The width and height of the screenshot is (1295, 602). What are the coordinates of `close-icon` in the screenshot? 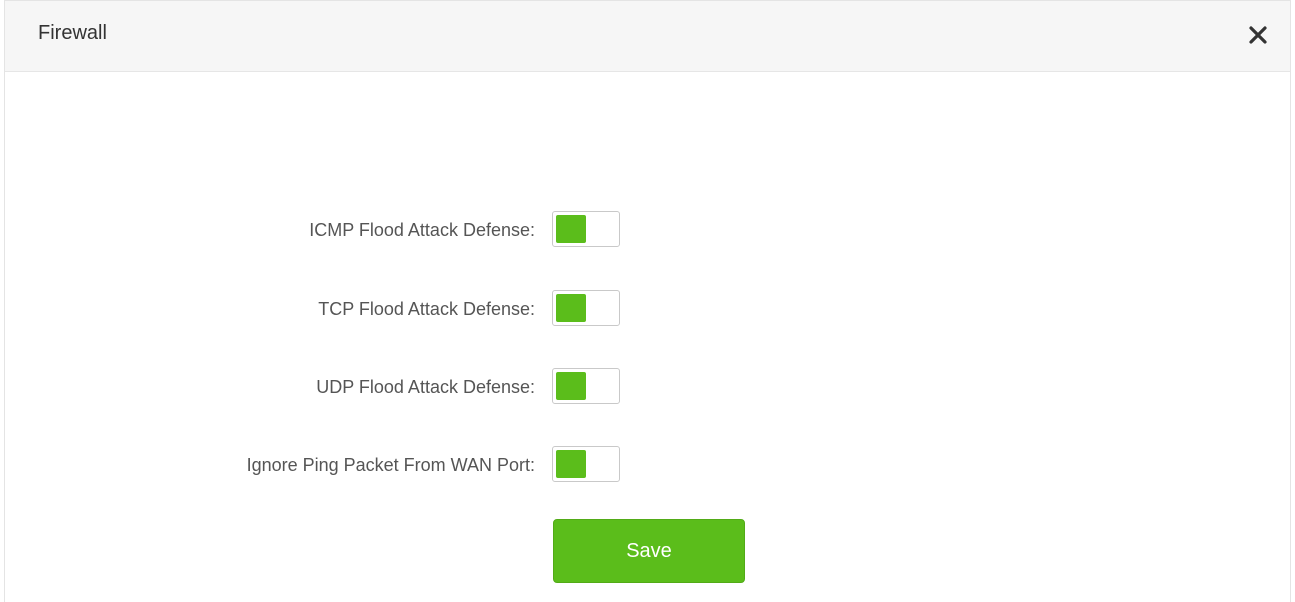 It's located at (1258, 35).